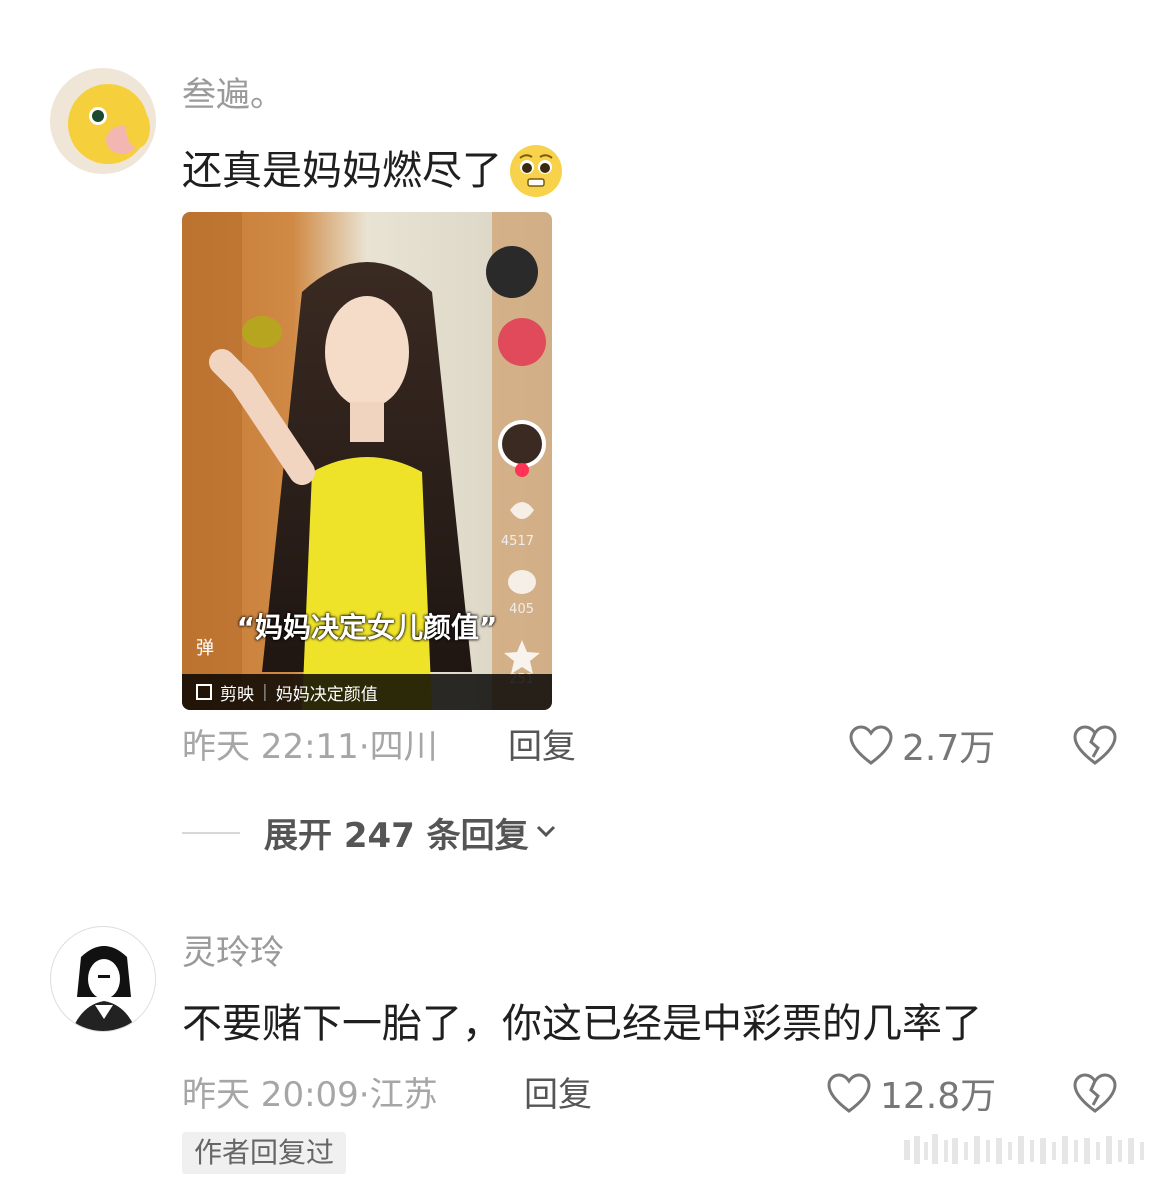 This screenshot has width=1169, height=1194. Describe the element at coordinates (546, 833) in the screenshot. I see `chevron-down-icon` at that location.